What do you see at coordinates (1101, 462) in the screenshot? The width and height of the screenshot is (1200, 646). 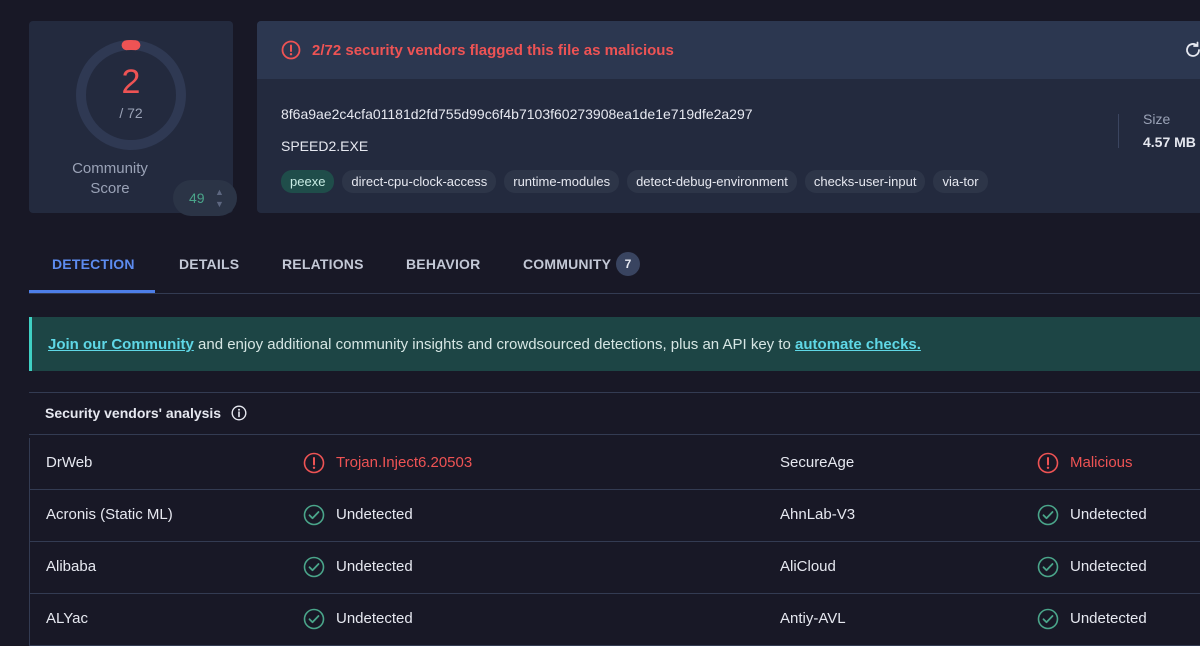 I see `vendor-result: Malicious` at bounding box center [1101, 462].